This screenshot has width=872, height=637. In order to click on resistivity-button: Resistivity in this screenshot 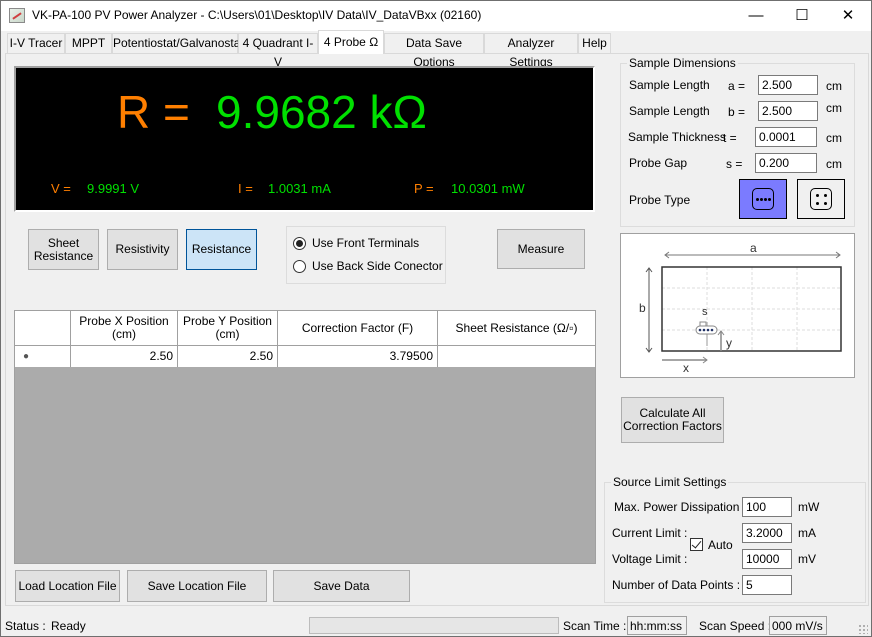, I will do `click(142, 249)`.